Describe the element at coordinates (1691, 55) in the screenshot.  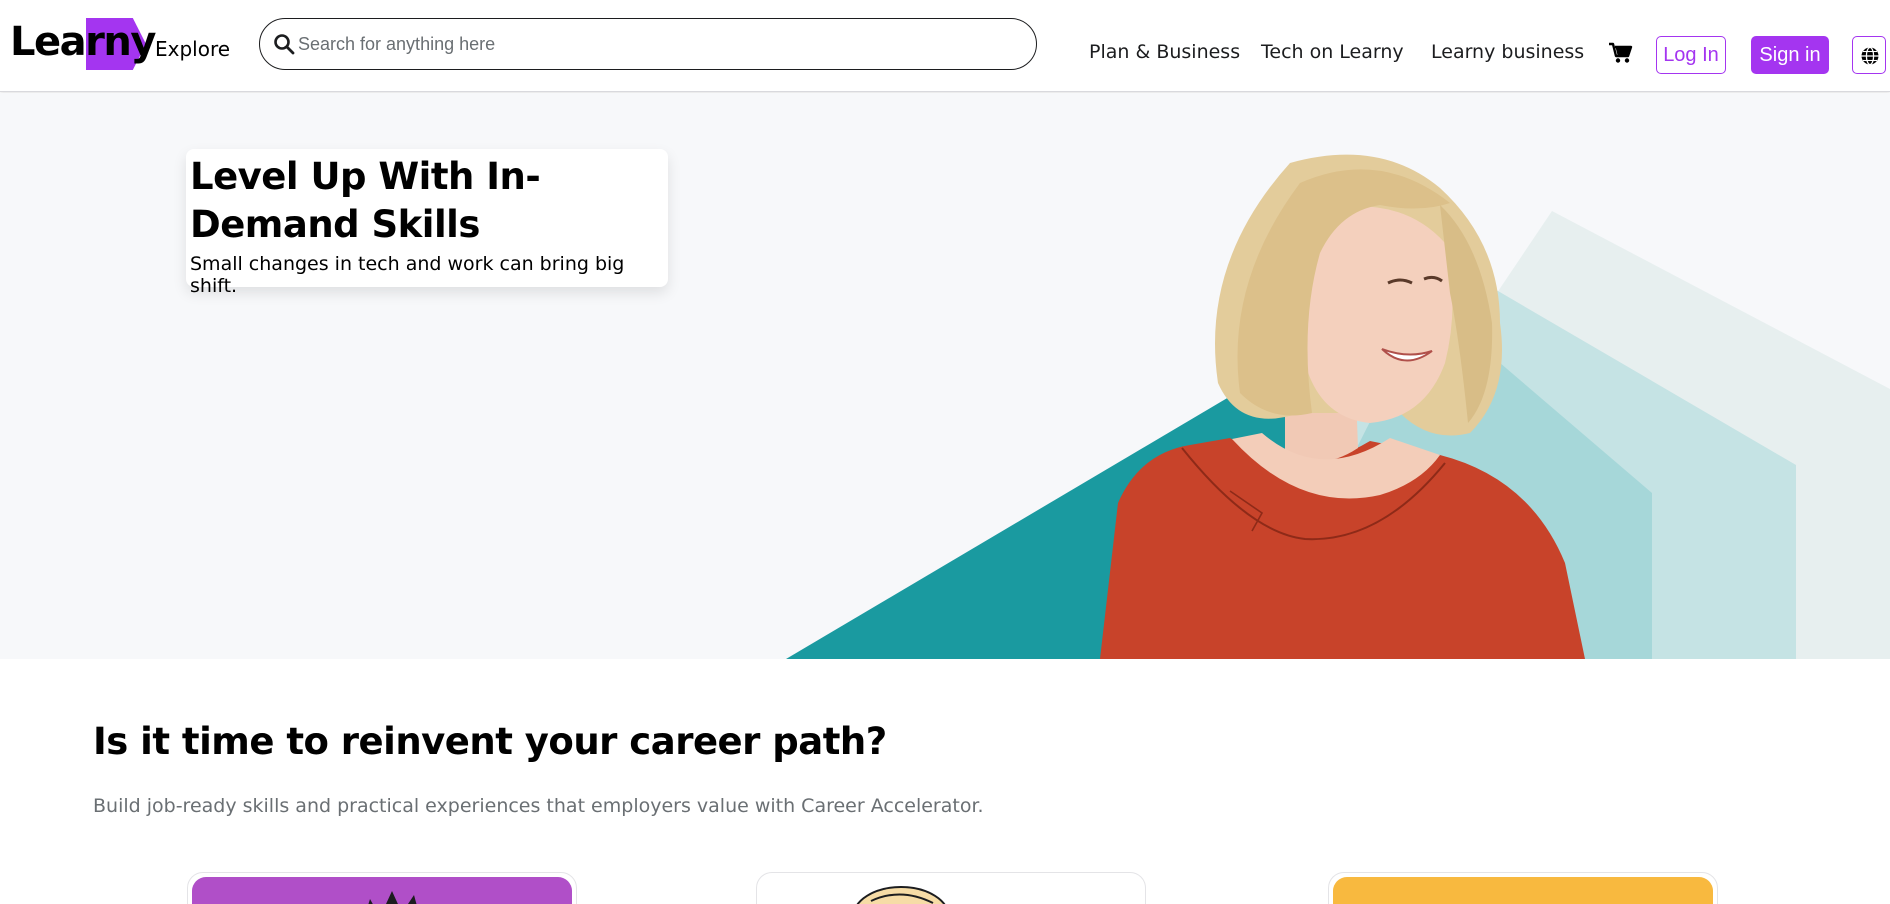
I see `login-button: Log In` at that location.